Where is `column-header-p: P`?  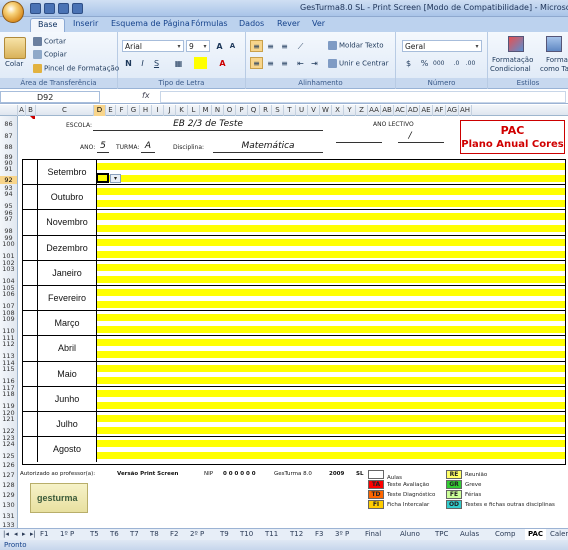 column-header-p: P is located at coordinates (242, 110).